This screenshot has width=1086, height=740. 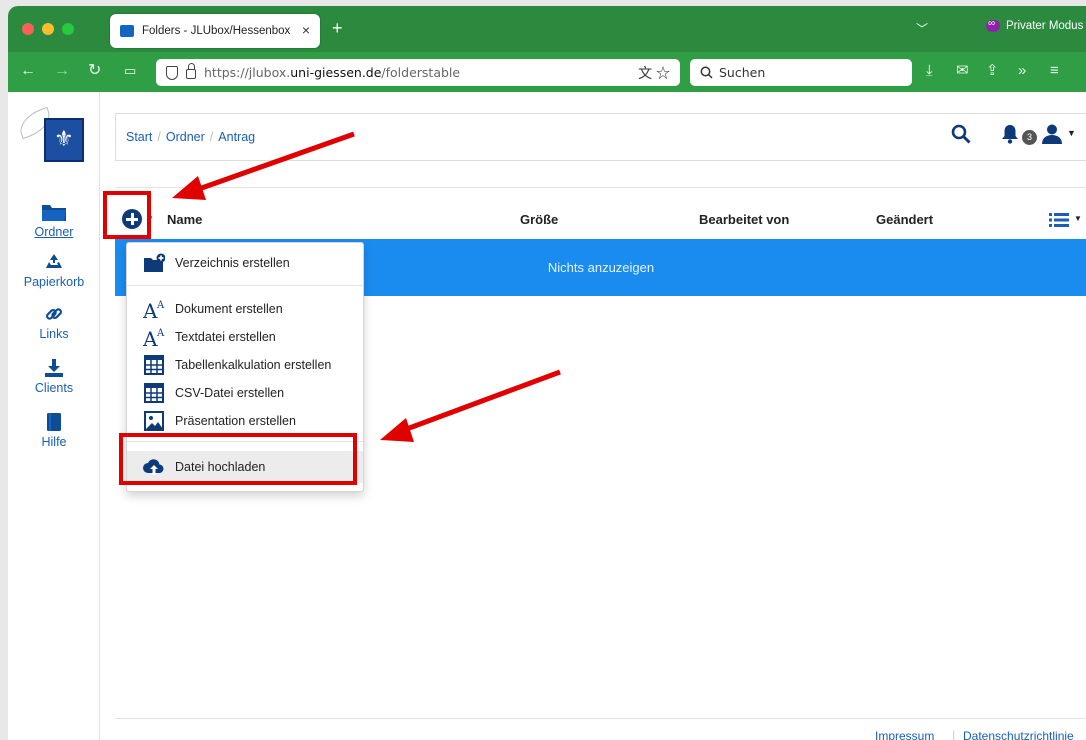 What do you see at coordinates (130, 71) in the screenshot?
I see `sidebar-toggle-icon: ▭` at bounding box center [130, 71].